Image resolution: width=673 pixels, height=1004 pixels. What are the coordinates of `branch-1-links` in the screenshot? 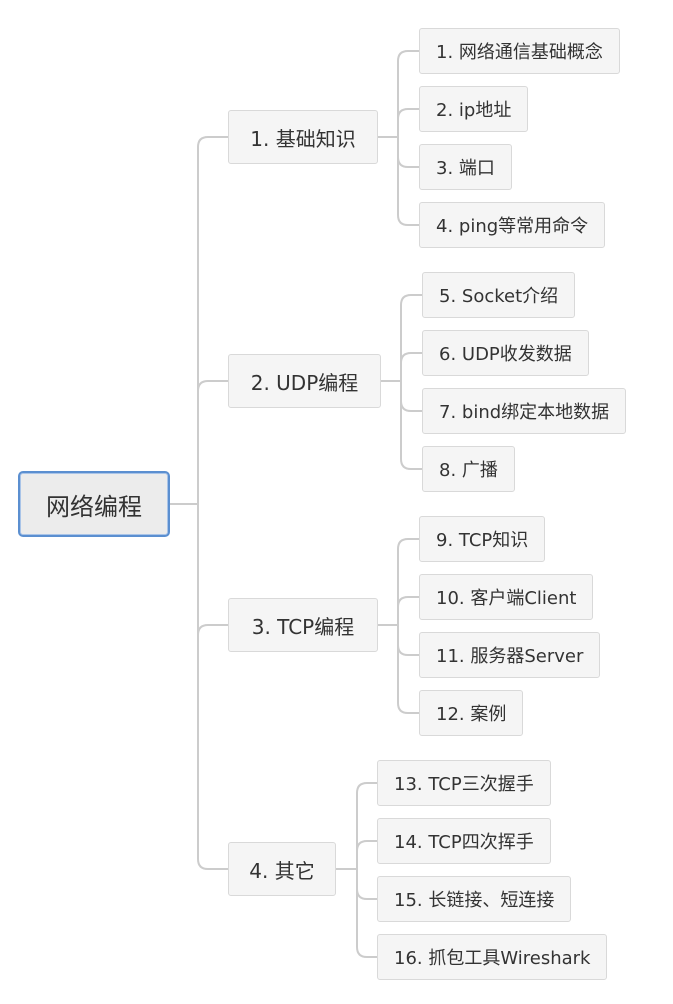 It's located at (398, 138).